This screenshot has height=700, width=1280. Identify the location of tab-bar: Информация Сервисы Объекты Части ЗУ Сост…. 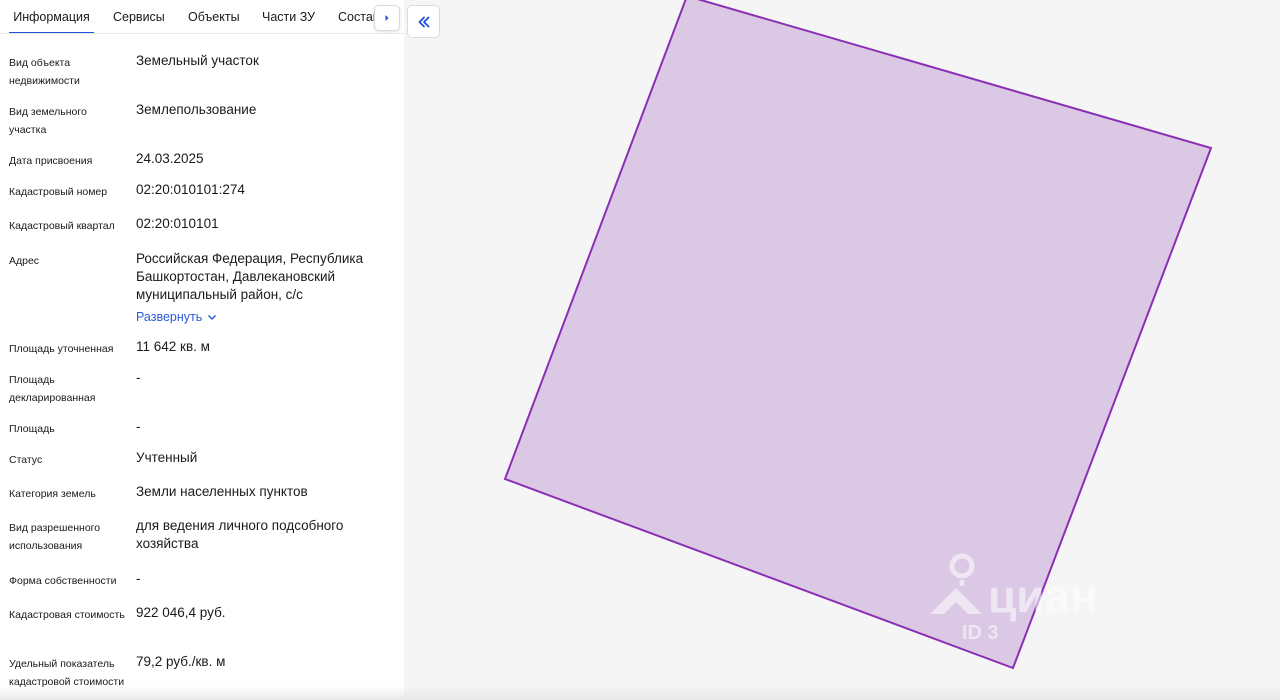
(202, 17).